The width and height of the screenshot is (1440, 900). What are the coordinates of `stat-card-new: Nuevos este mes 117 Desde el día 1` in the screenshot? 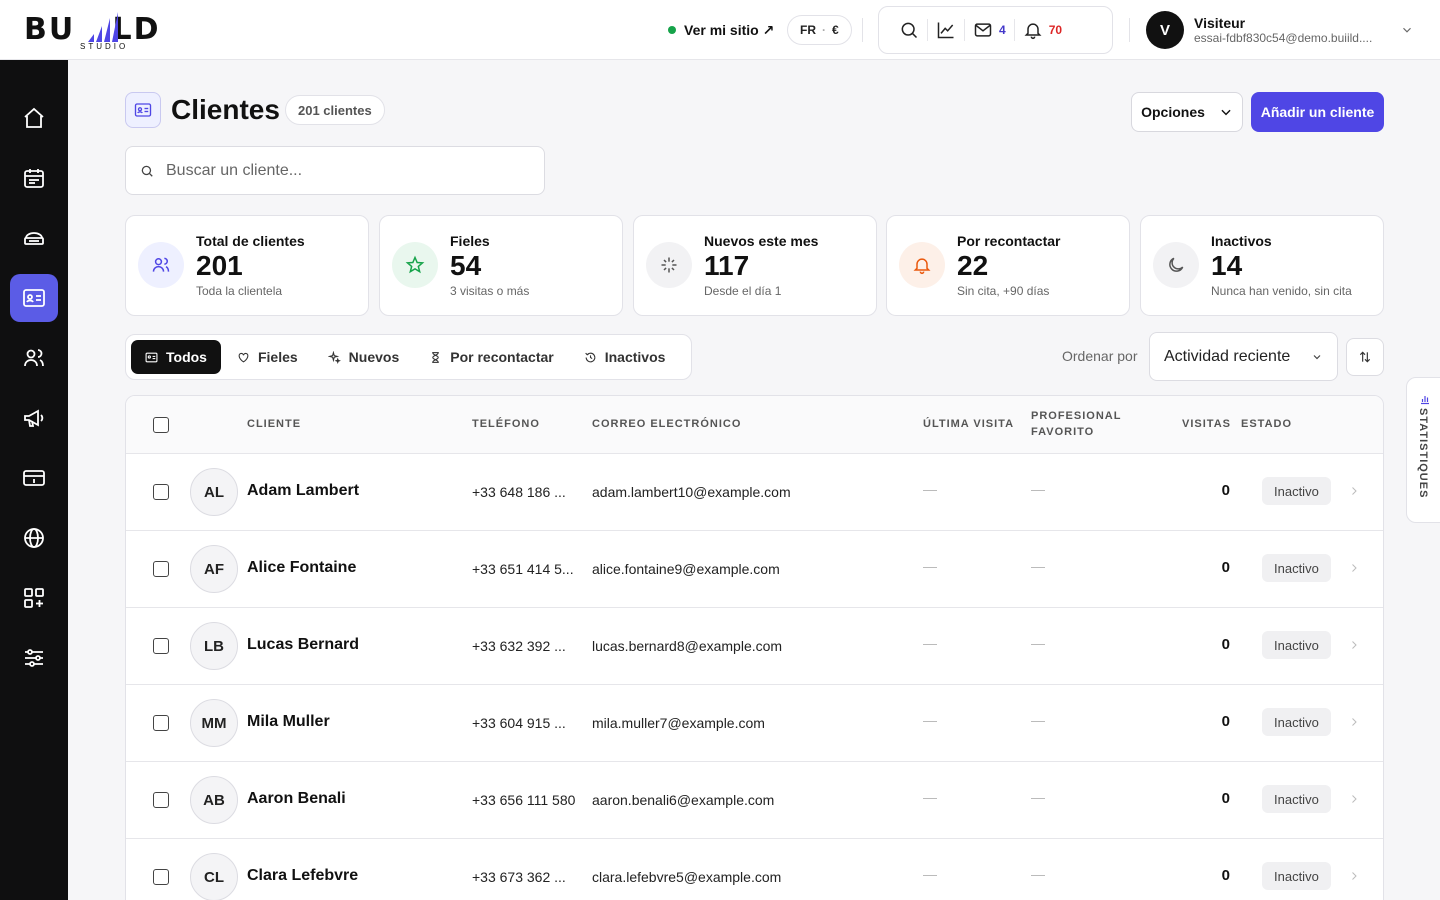 It's located at (755, 265).